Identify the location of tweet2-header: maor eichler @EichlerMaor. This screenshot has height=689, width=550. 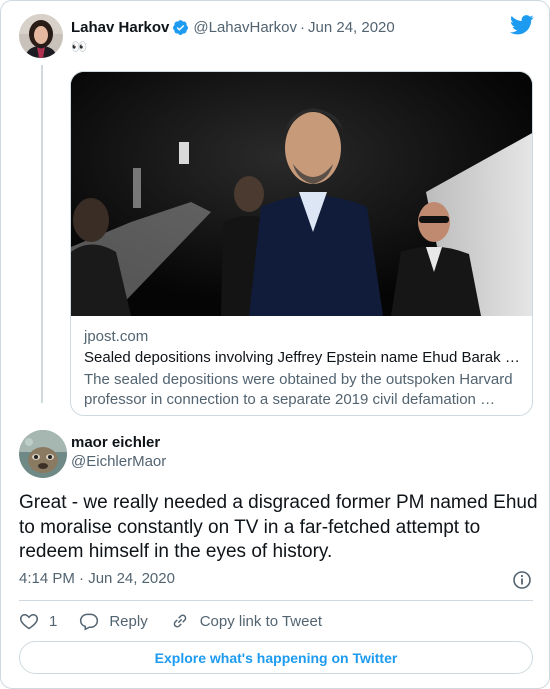
(118, 452).